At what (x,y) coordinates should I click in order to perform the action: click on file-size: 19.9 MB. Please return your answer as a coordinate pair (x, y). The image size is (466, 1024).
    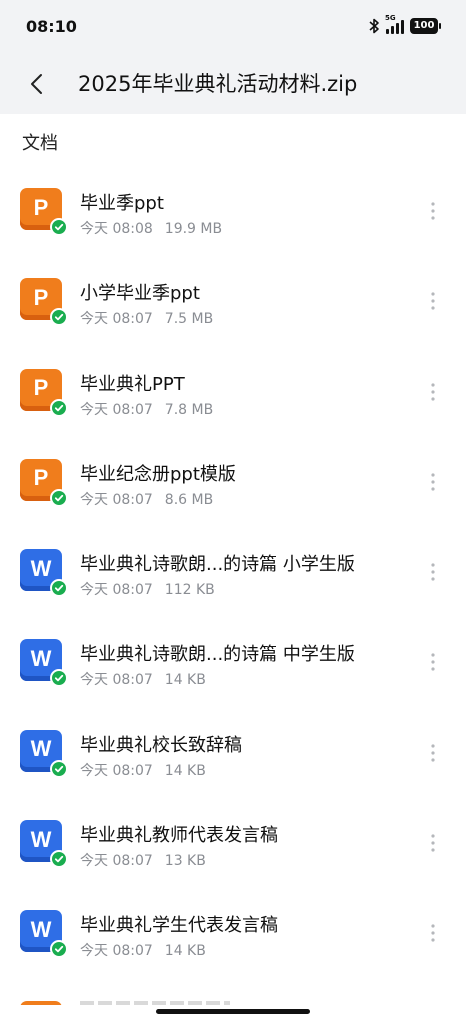
    Looking at the image, I should click on (193, 229).